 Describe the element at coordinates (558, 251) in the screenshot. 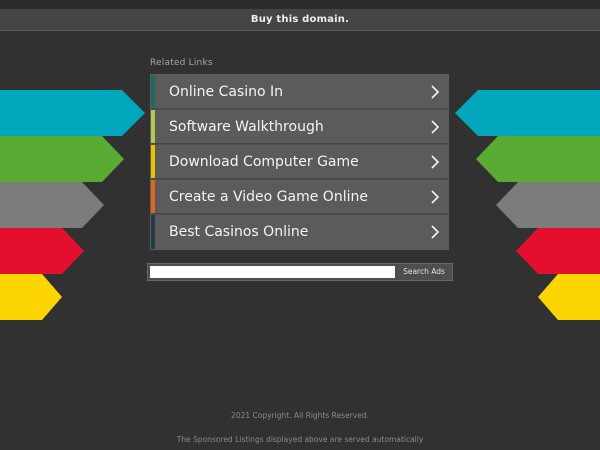

I see `arrow-right-red` at that location.